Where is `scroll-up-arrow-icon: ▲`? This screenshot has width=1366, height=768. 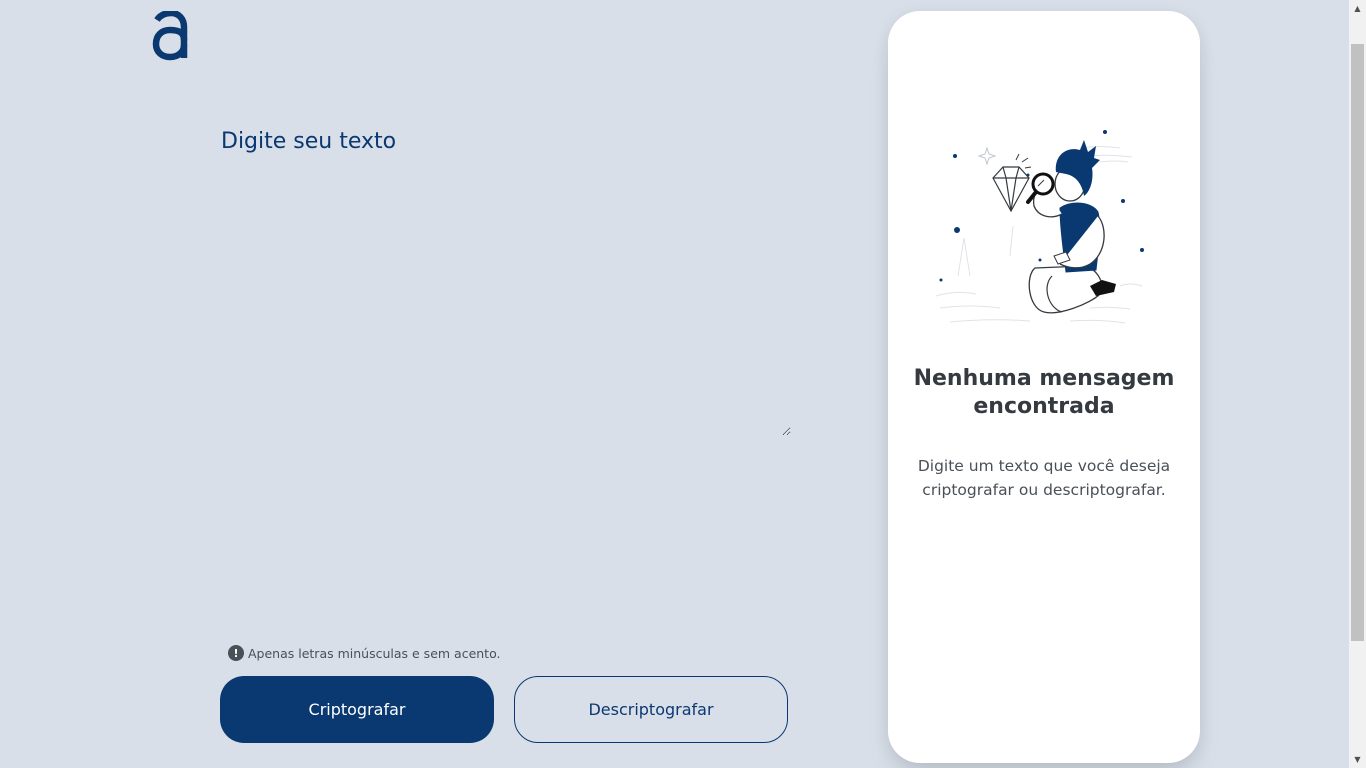 scroll-up-arrow-icon: ▲ is located at coordinates (1357, 8).